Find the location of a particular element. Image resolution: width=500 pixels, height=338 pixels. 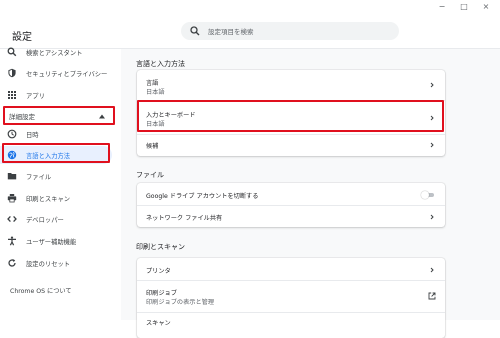

sidebar-item-label: 印刷とスキャン is located at coordinates (48, 199).